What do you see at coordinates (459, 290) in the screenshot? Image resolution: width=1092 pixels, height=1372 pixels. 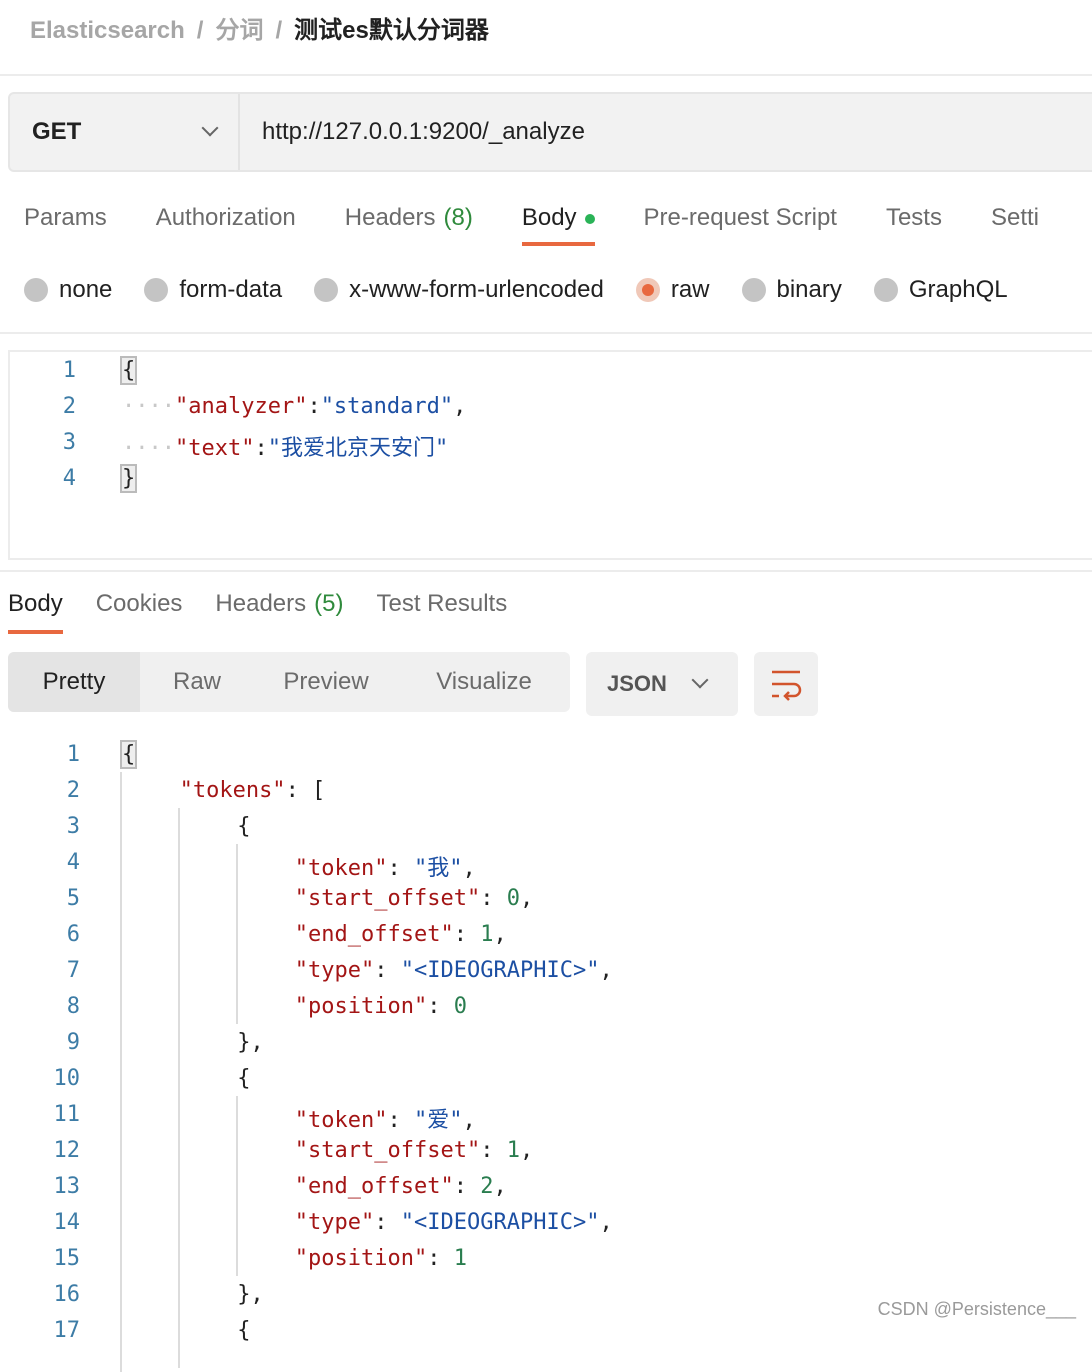 I see `radio-x-www-form-urlencoded: x-www-form-urlencoded` at bounding box center [459, 290].